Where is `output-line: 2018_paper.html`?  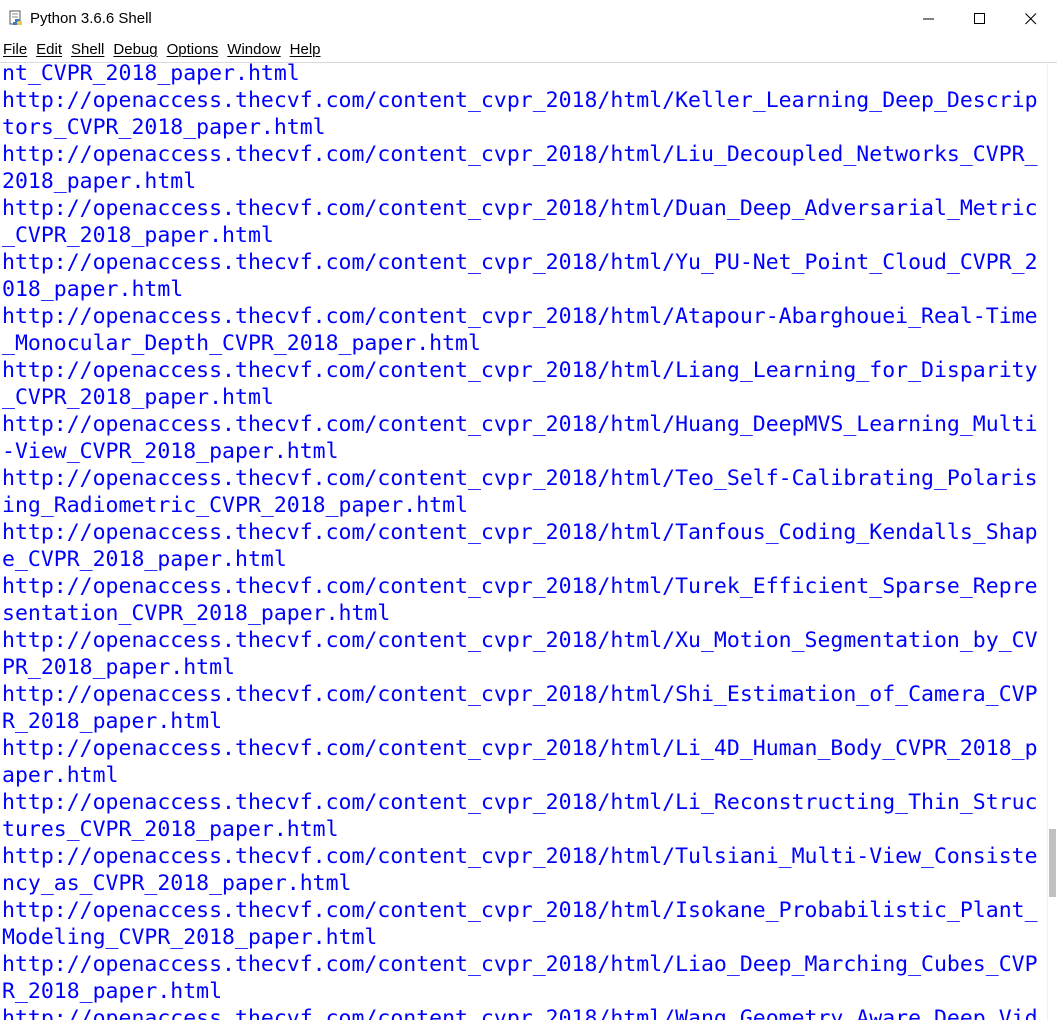
output-line: 2018_paper.html is located at coordinates (99, 181).